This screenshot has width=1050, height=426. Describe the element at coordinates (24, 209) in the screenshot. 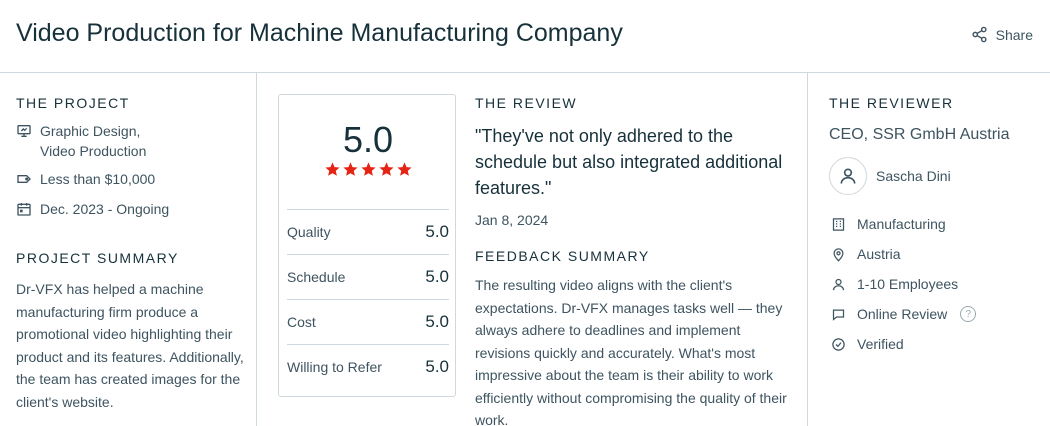

I see `calendar-icon` at that location.